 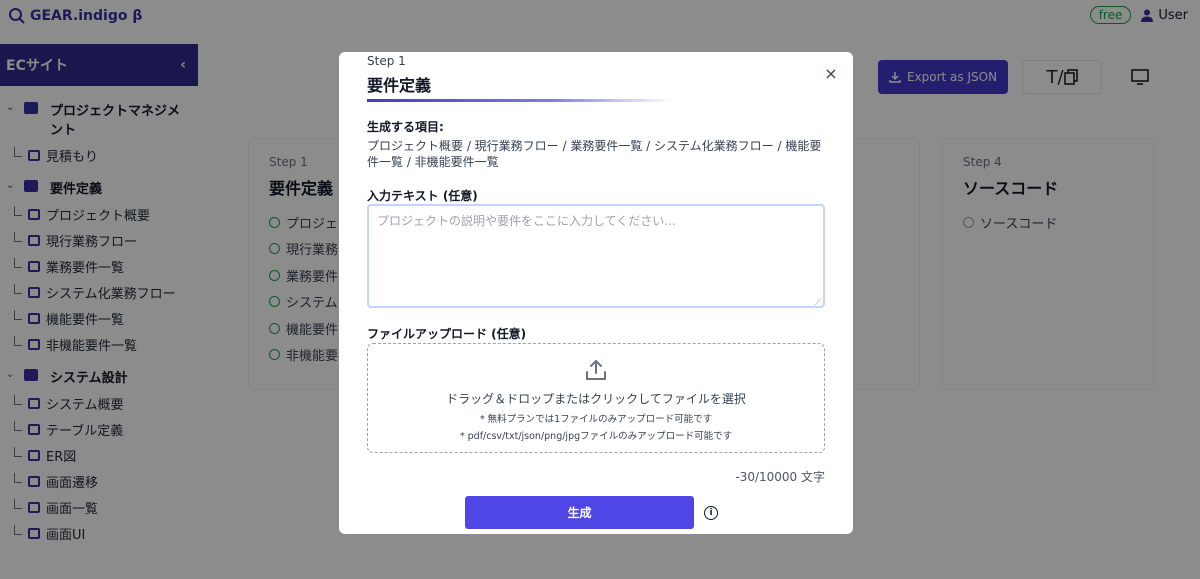 What do you see at coordinates (831, 73) in the screenshot?
I see `close-icon: ×` at bounding box center [831, 73].